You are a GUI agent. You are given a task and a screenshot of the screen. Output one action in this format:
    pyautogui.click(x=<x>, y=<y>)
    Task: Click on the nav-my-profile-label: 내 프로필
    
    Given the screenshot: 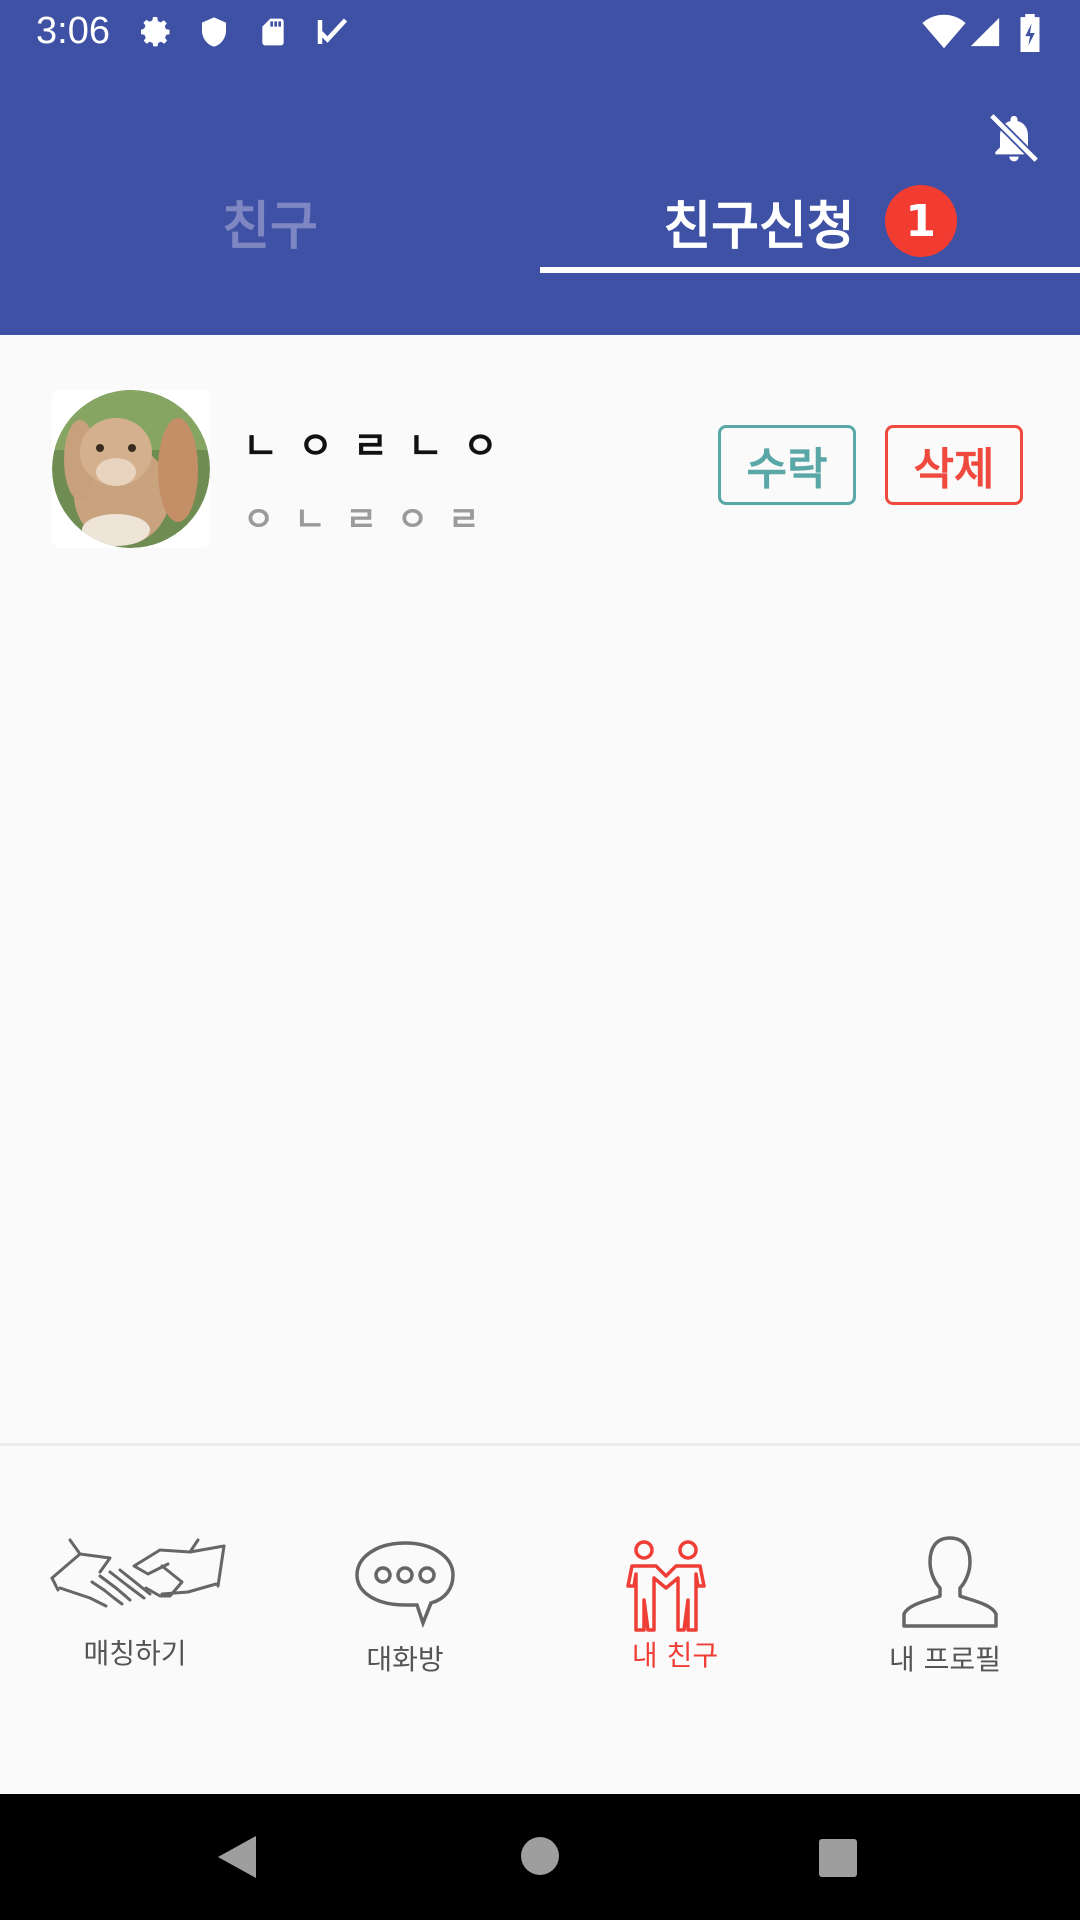 What is the action you would take?
    pyautogui.click(x=945, y=1659)
    